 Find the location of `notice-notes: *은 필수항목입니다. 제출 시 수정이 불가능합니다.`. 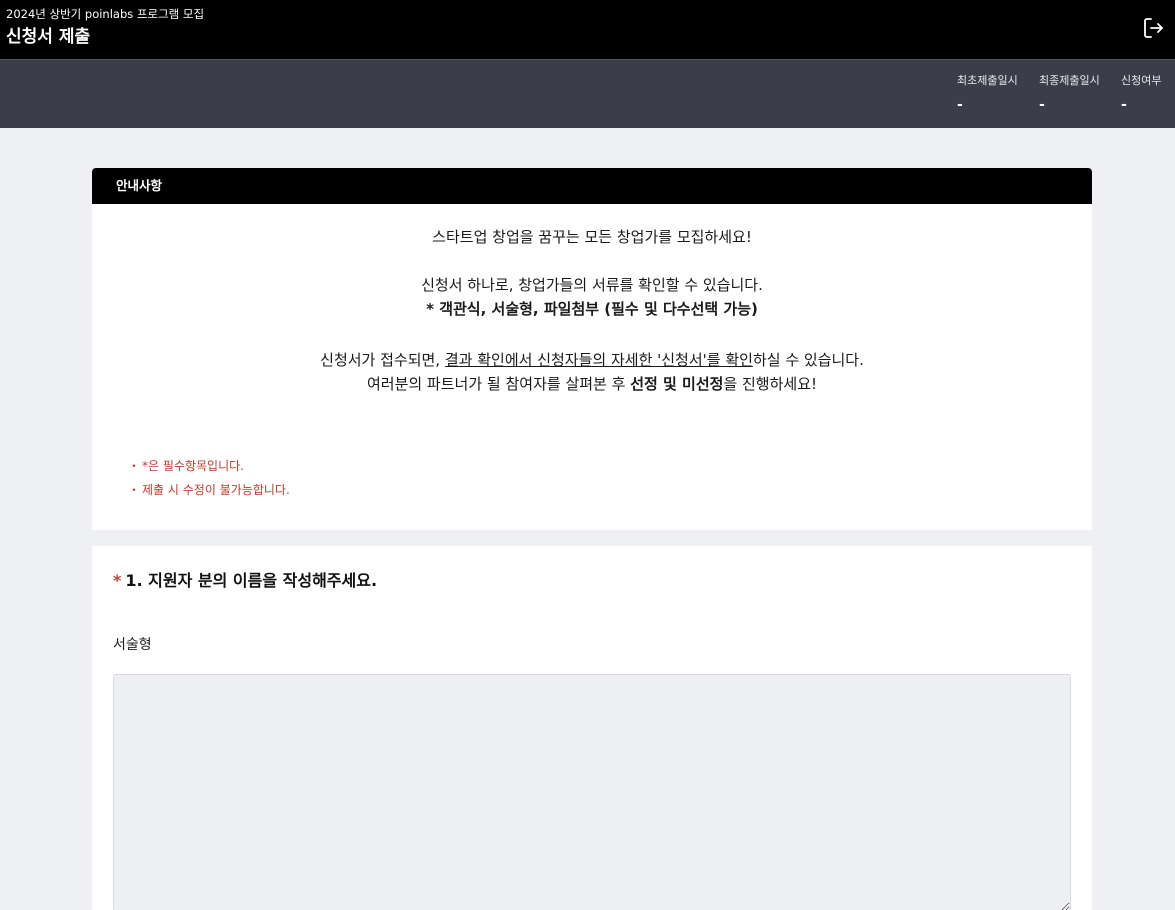

notice-notes: *은 필수항목입니다. 제출 시 수정이 불가능합니다. is located at coordinates (209, 478).